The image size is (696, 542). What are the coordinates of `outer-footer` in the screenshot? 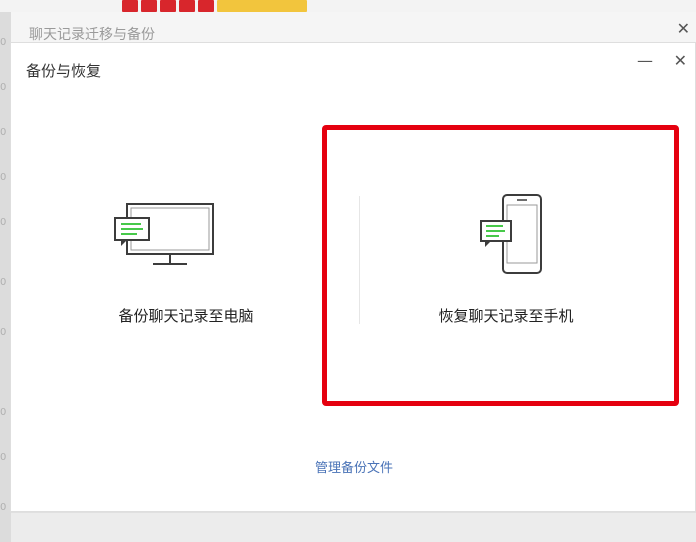 It's located at (353, 527).